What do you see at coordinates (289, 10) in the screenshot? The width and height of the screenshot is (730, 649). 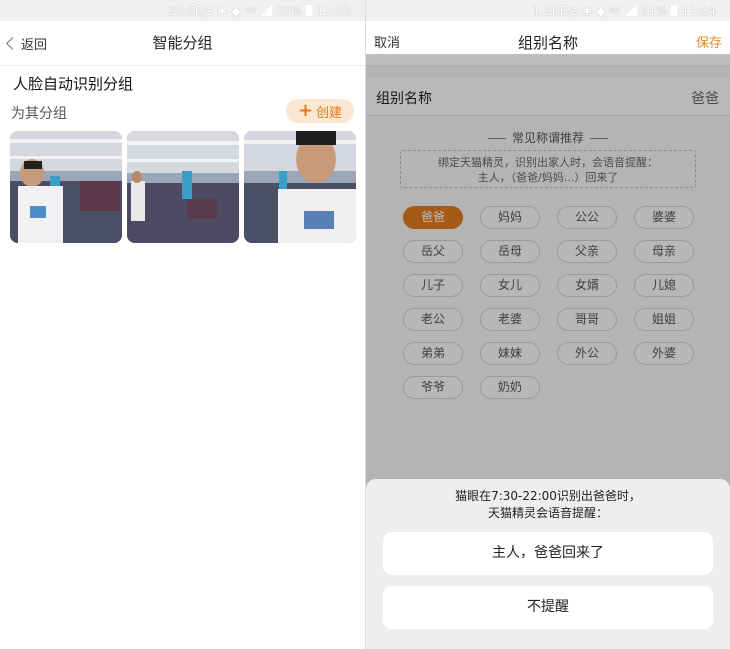 I see `battery-level: 30%` at bounding box center [289, 10].